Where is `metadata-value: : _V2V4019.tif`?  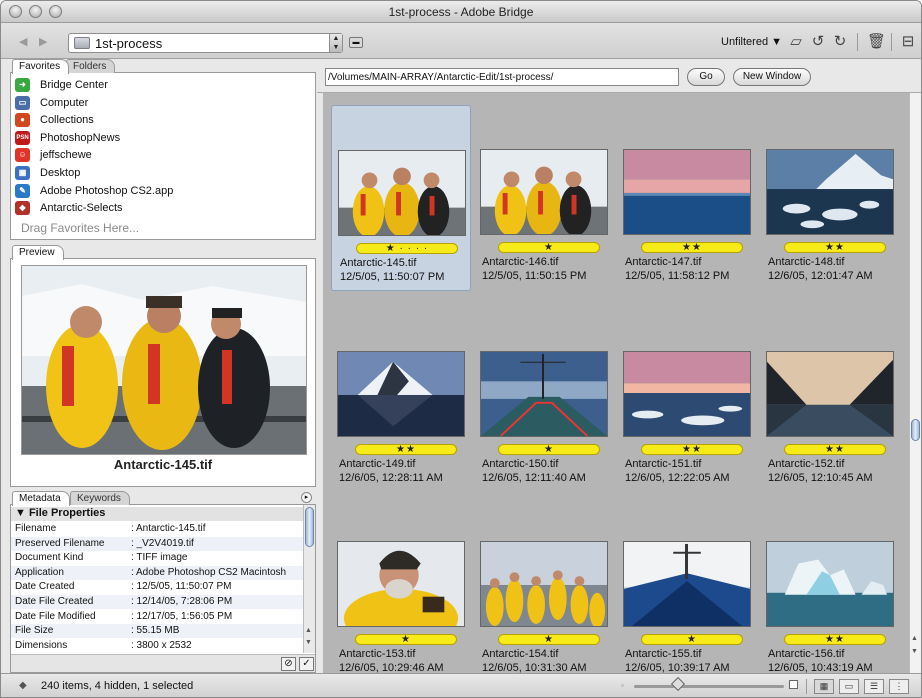 metadata-value: : _V2V4019.tif is located at coordinates (162, 543).